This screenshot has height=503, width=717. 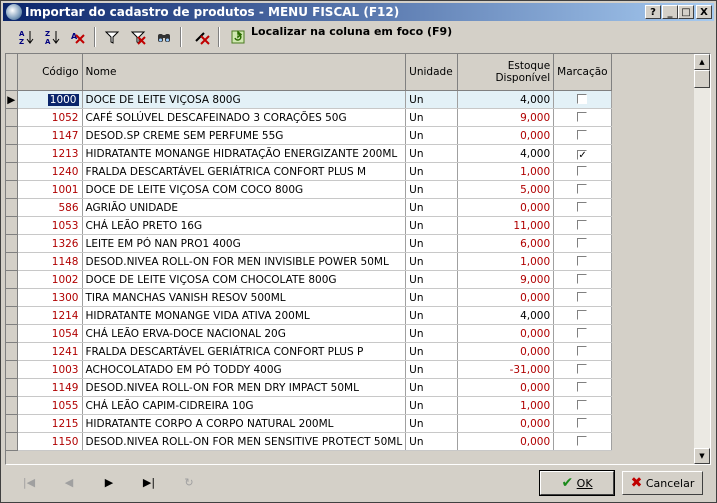 I want to click on scroll-down-icon: ▼, so click(x=702, y=456).